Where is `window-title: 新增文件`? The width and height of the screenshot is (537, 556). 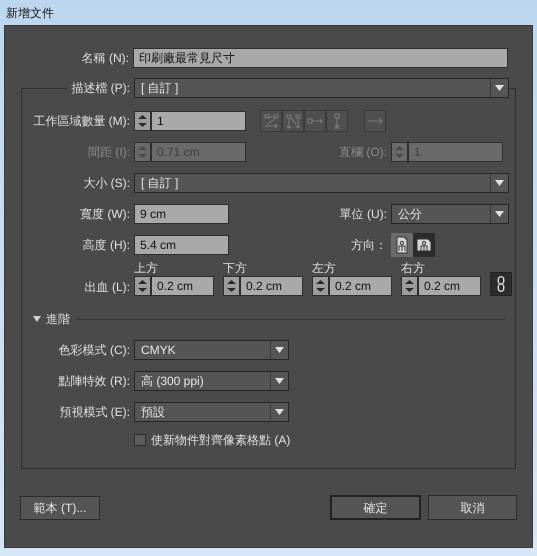
window-title: 新增文件 is located at coordinates (30, 13).